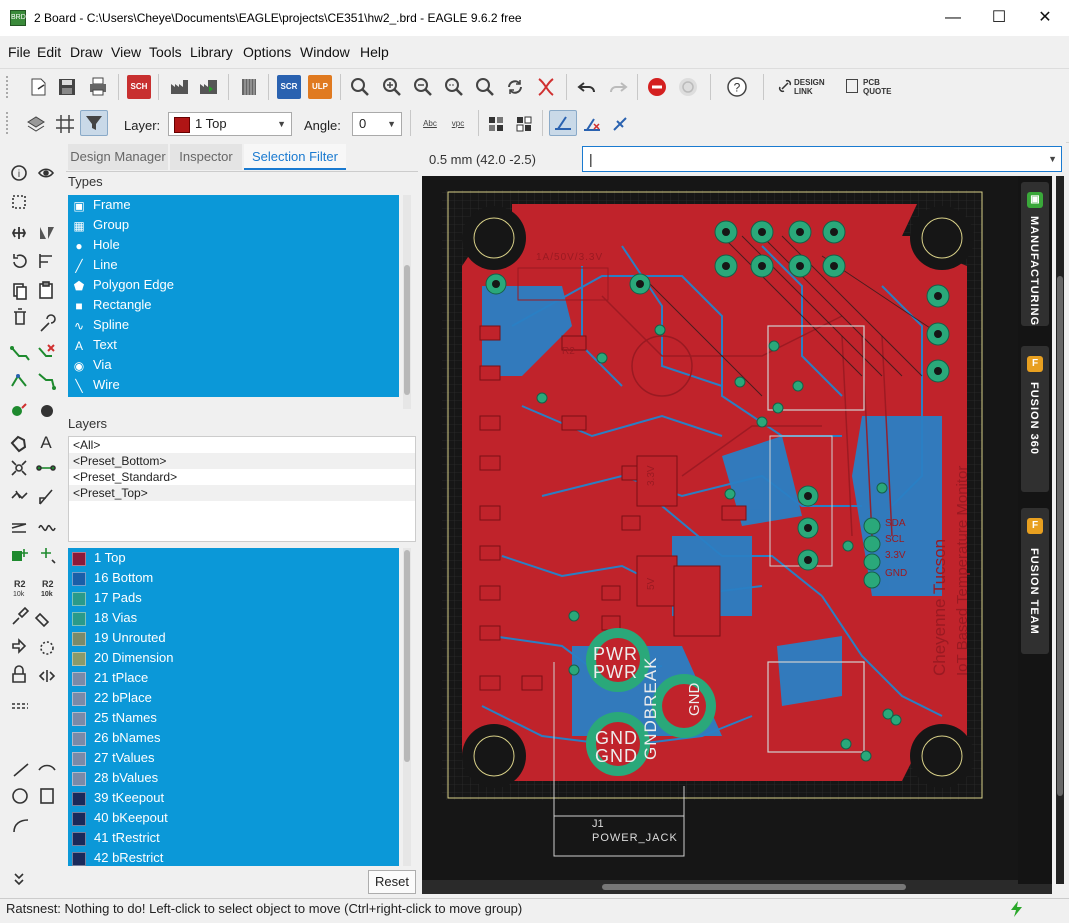 This screenshot has height=923, width=1069. I want to click on snap-cross-icon, so click(620, 124).